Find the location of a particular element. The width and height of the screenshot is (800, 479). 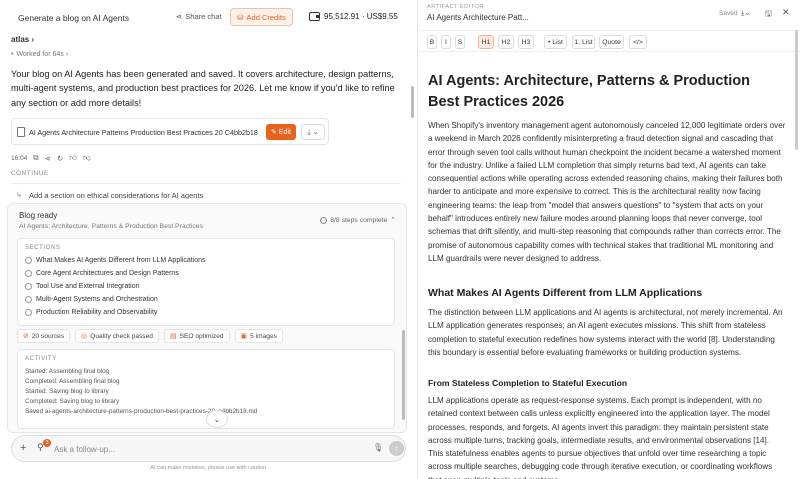

steps-toggle: 8/8 steps complete ⌃ is located at coordinates (358, 220).